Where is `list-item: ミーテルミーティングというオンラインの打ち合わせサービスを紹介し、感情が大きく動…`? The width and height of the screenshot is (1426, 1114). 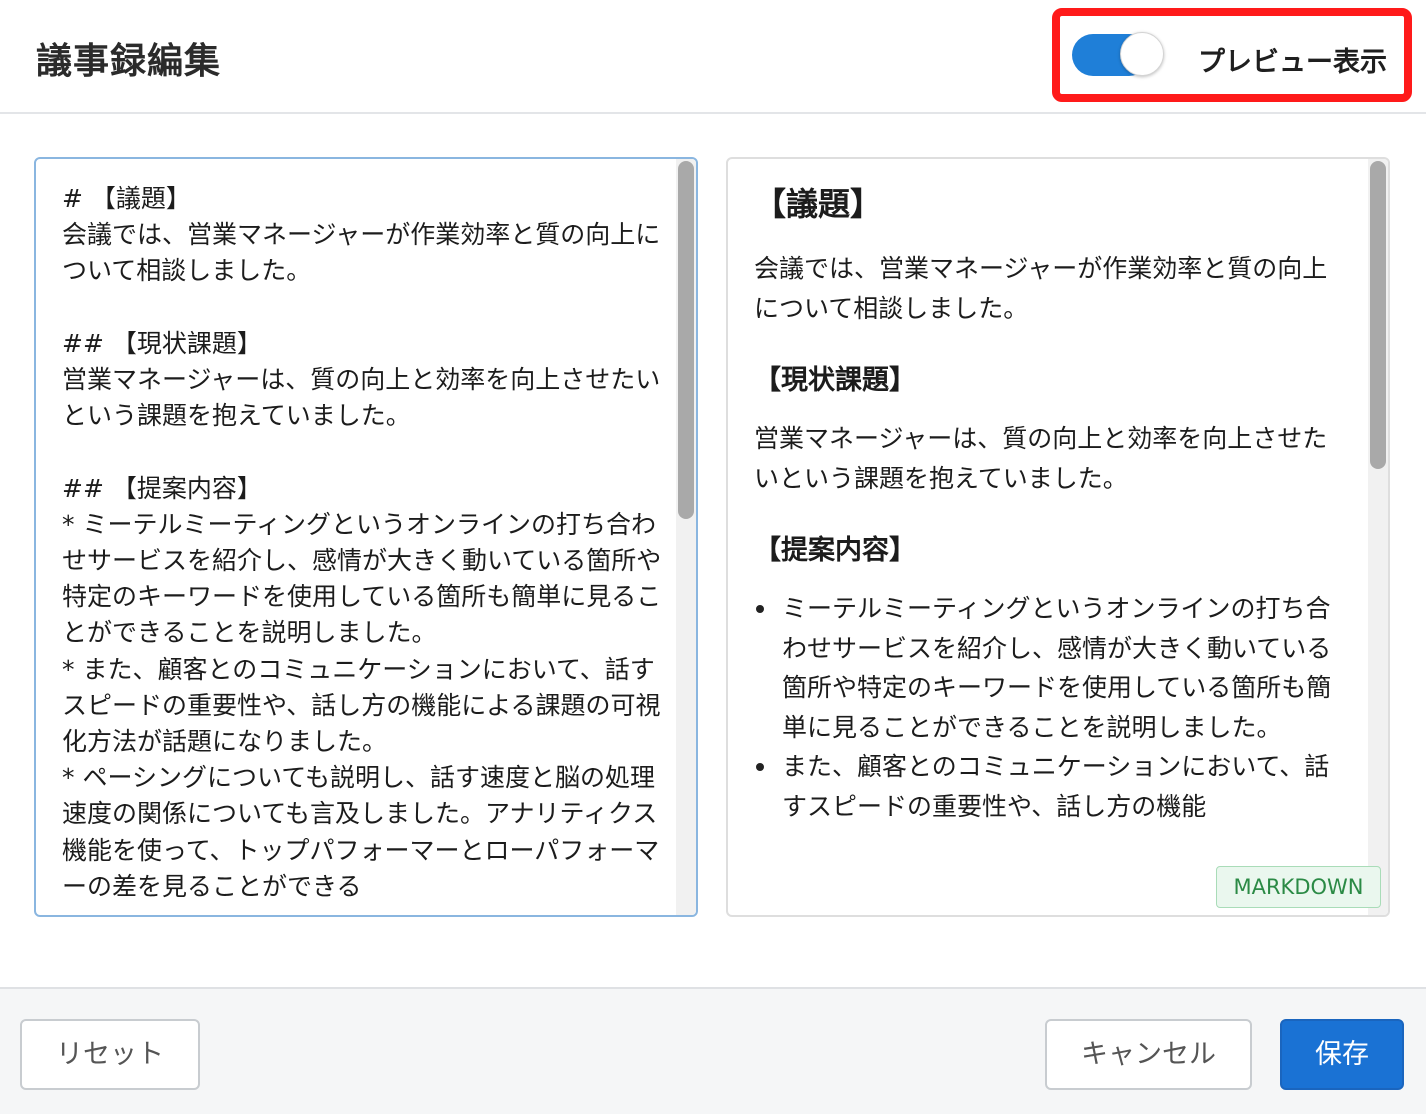
list-item: ミーテルミーティングというオンラインの打ち合わせサービスを紹介し、感情が大きく動… is located at coordinates (1048, 668).